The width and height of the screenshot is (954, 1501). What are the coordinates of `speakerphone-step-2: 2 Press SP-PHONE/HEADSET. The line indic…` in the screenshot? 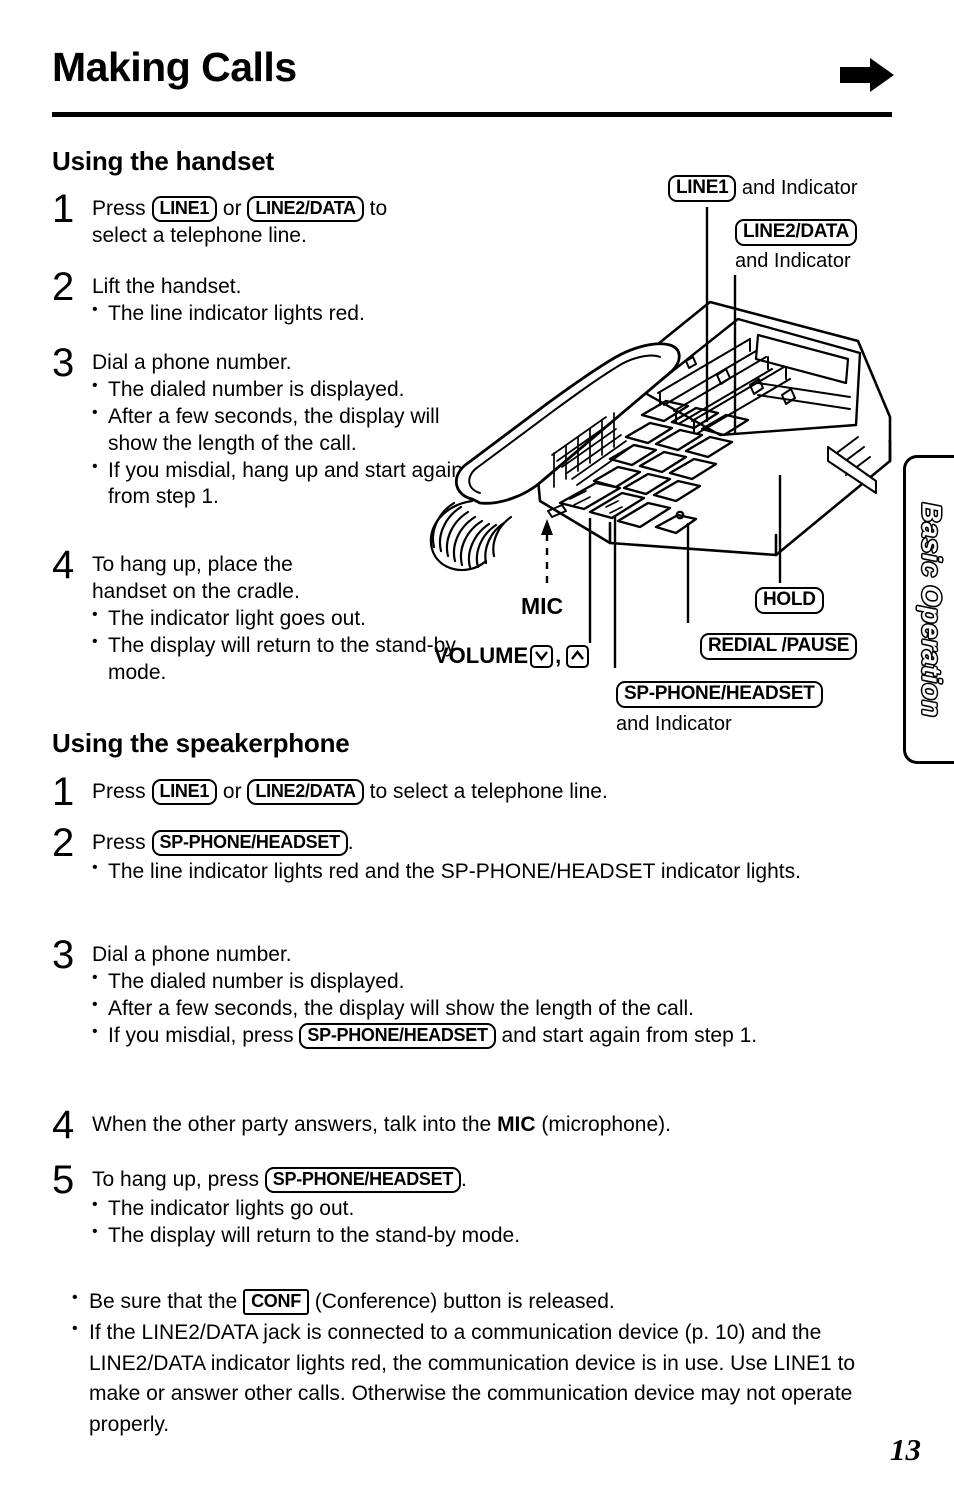 It's located at (487, 854).